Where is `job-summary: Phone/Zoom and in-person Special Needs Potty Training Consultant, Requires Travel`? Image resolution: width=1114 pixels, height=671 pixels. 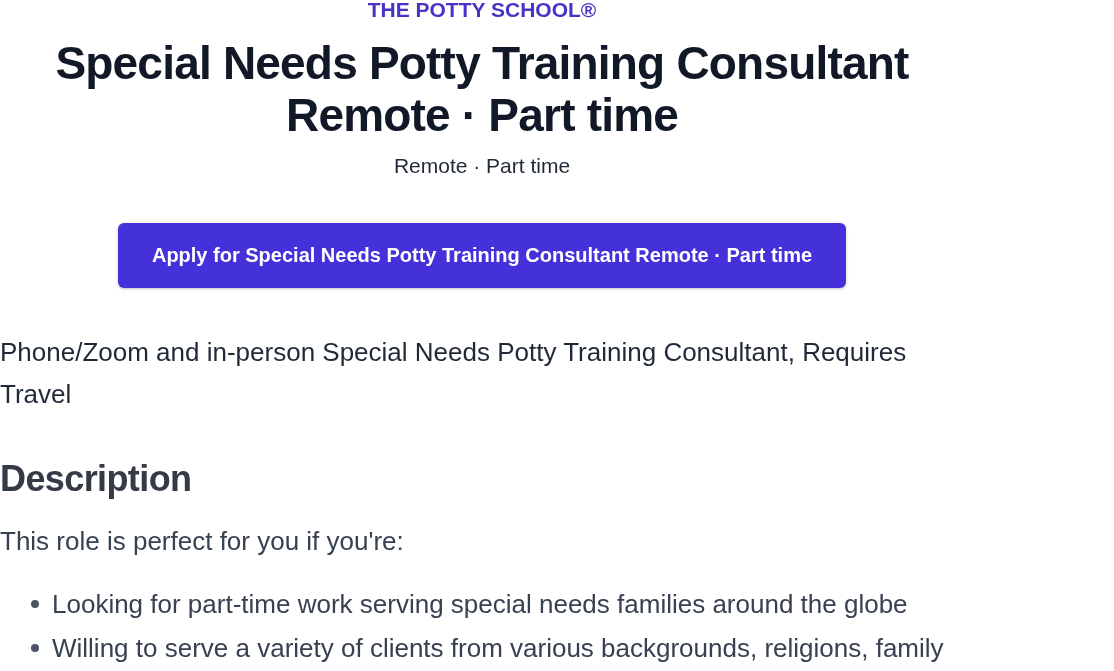 job-summary: Phone/Zoom and in-person Special Needs Potty Training Consultant, Requires Travel is located at coordinates (454, 373).